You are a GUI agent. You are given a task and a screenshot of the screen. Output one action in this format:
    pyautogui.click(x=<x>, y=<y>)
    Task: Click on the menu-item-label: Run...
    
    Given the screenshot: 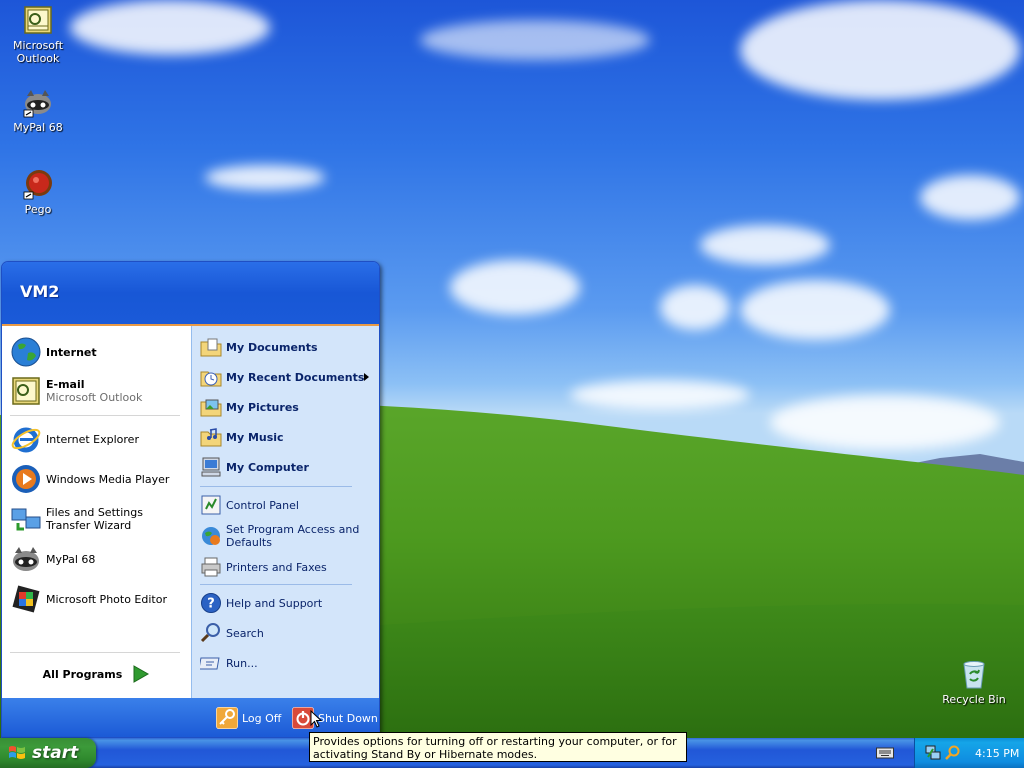 What is the action you would take?
    pyautogui.click(x=242, y=663)
    